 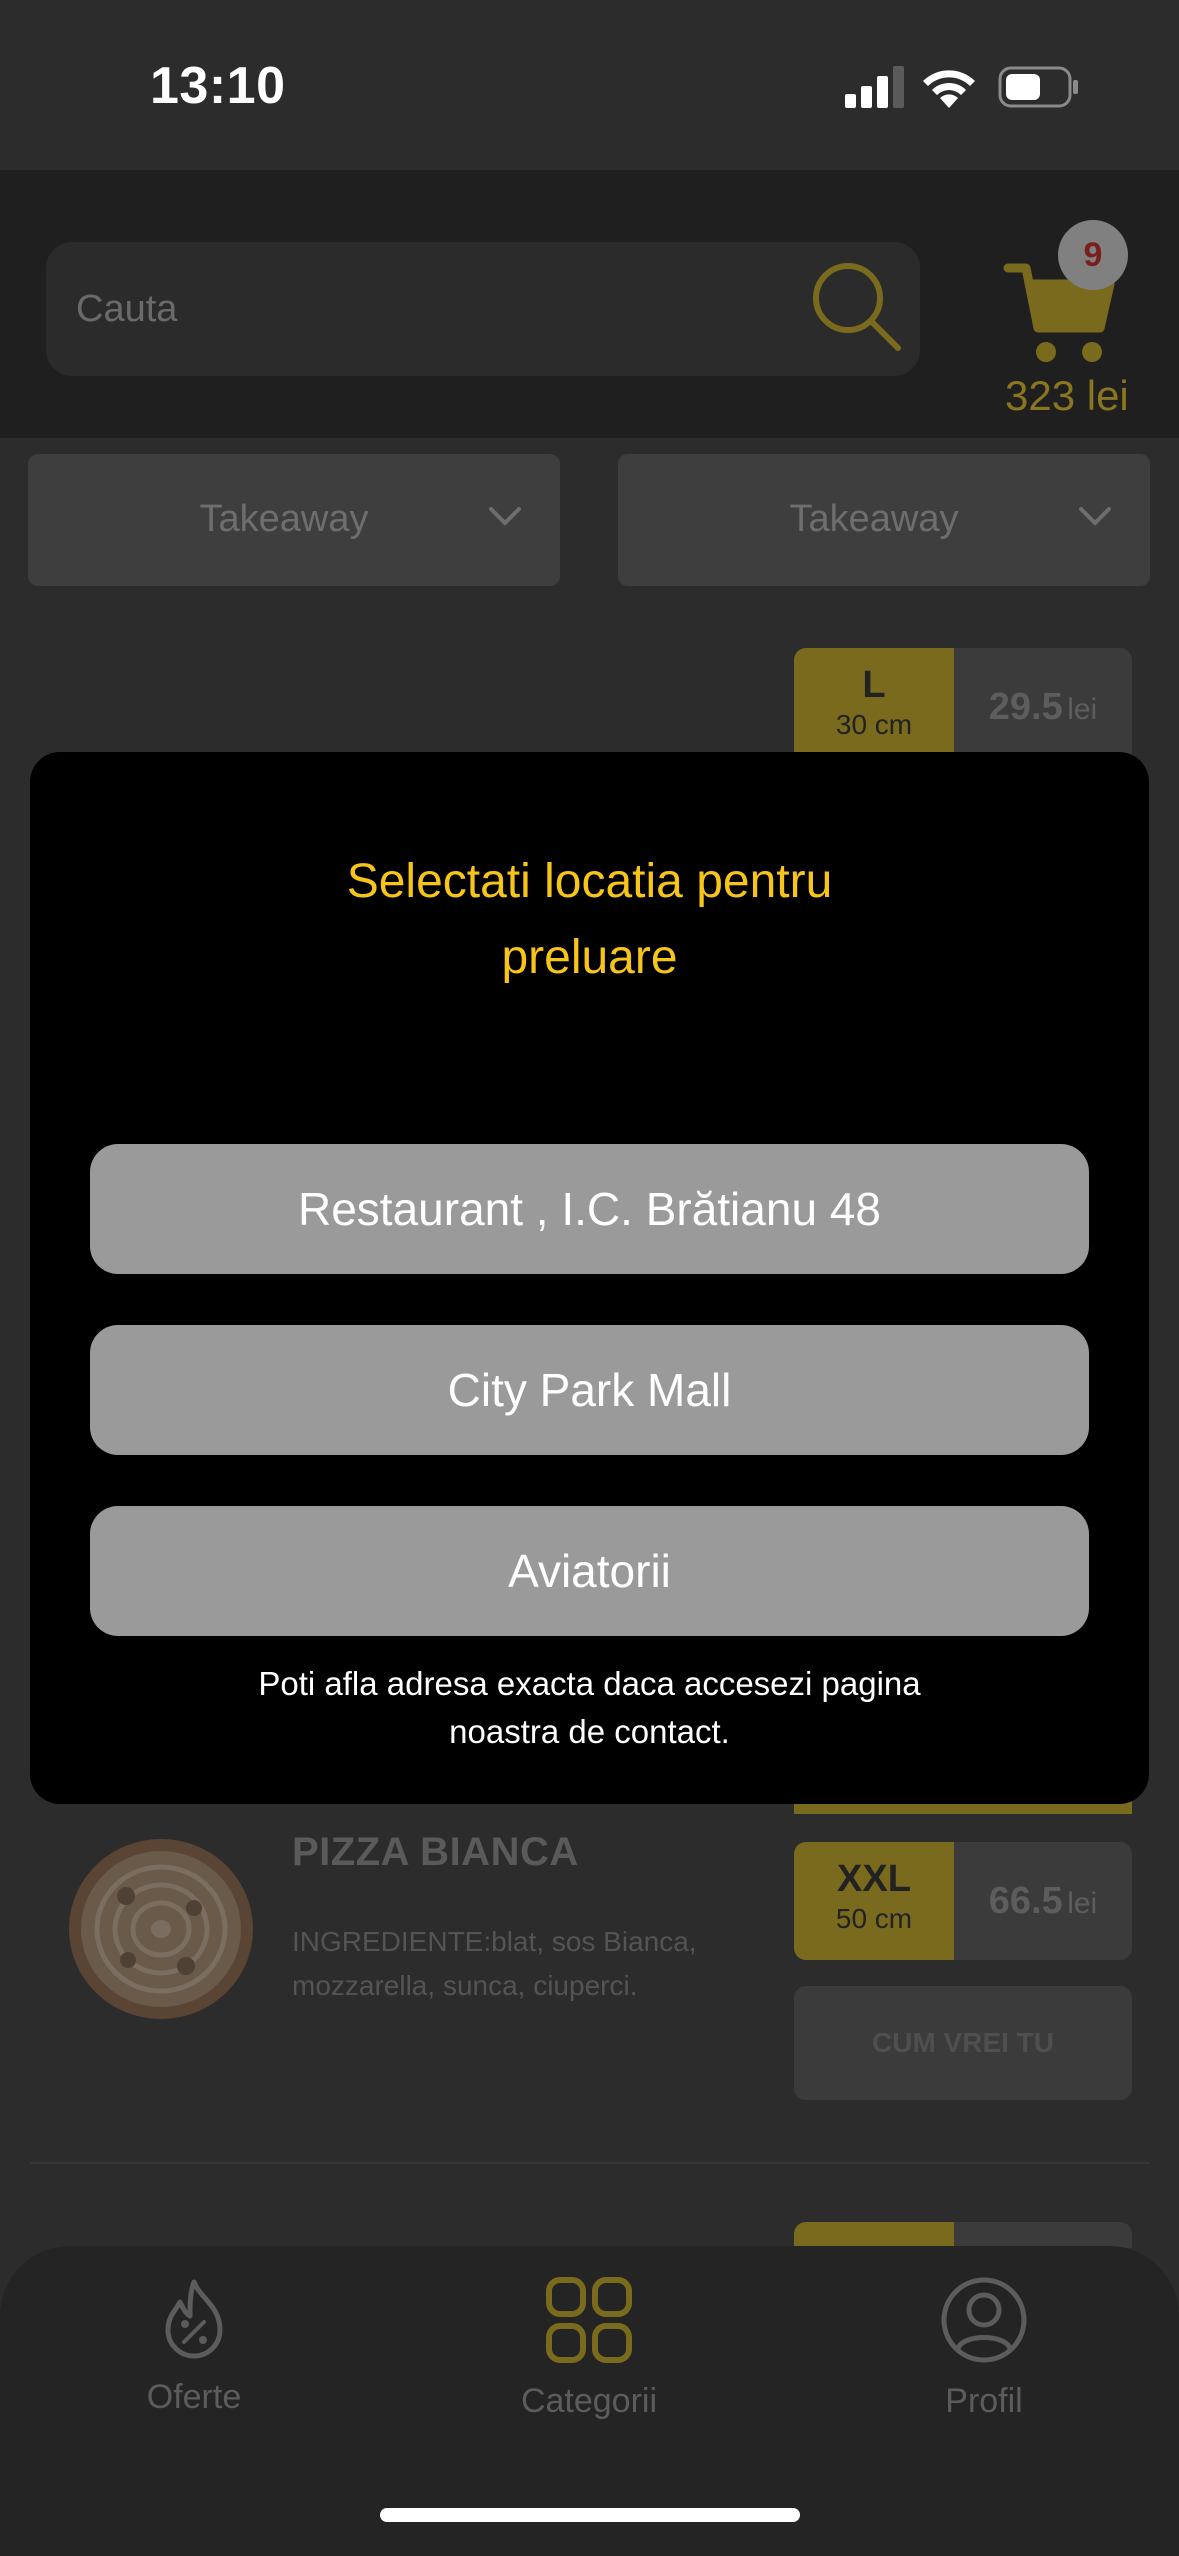 I want to click on cellular-signal-icon, so click(x=874, y=87).